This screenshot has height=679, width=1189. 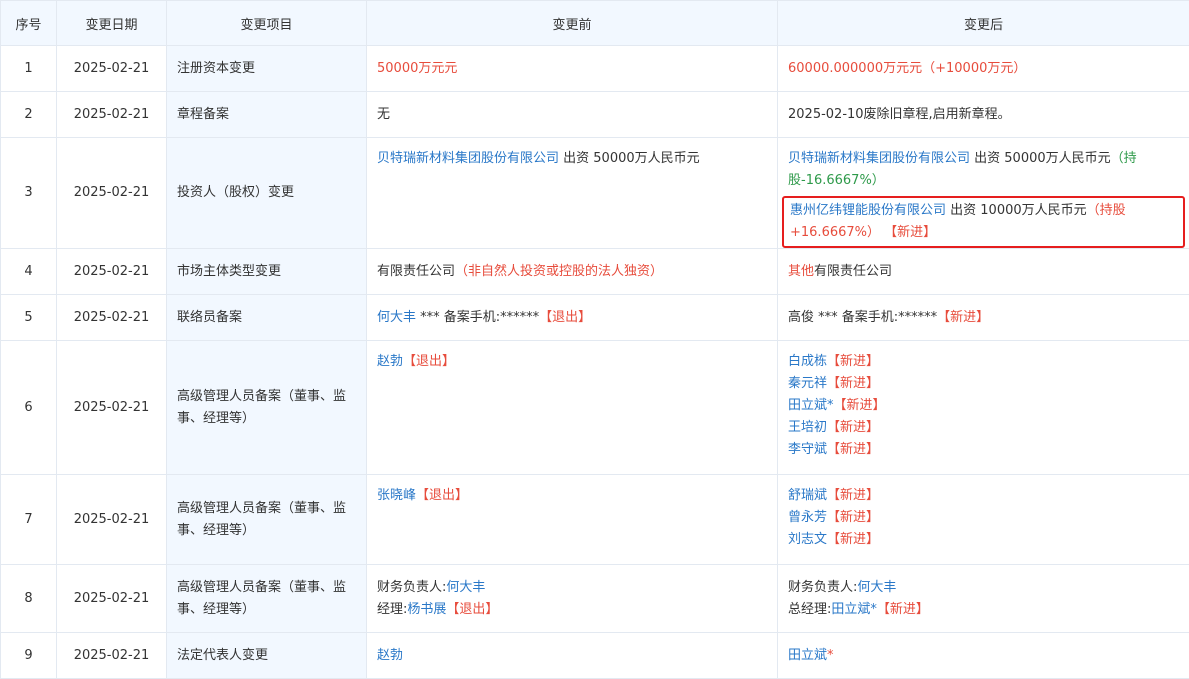 I want to click on cell-after: 高俊 *** 备案手机:******【新进】, so click(x=983, y=318).